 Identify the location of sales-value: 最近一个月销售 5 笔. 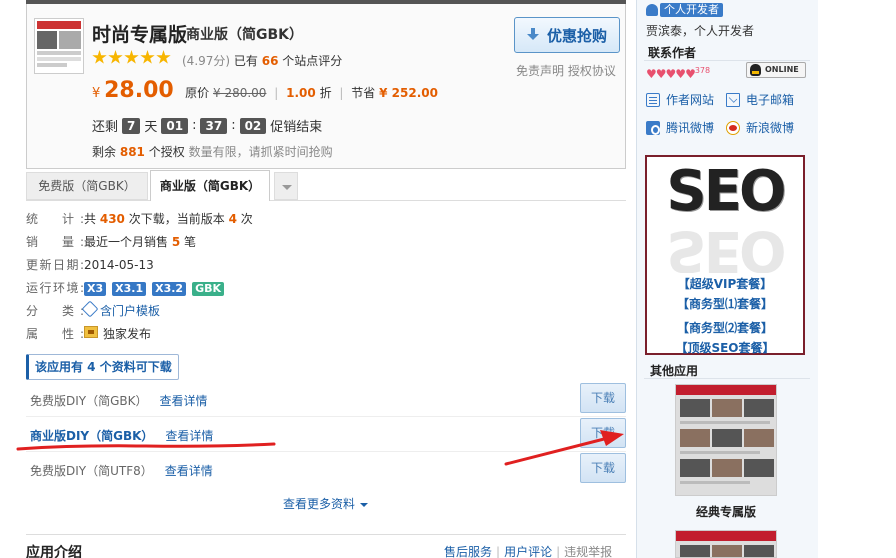
(140, 242).